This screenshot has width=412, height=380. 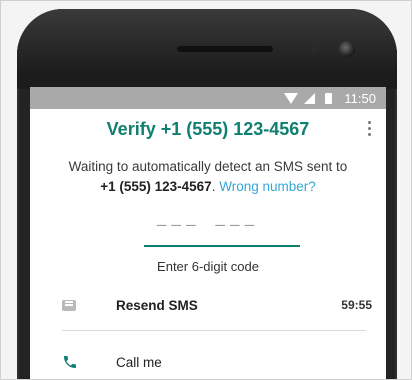 I want to click on proximity-sensor, so click(x=314, y=49).